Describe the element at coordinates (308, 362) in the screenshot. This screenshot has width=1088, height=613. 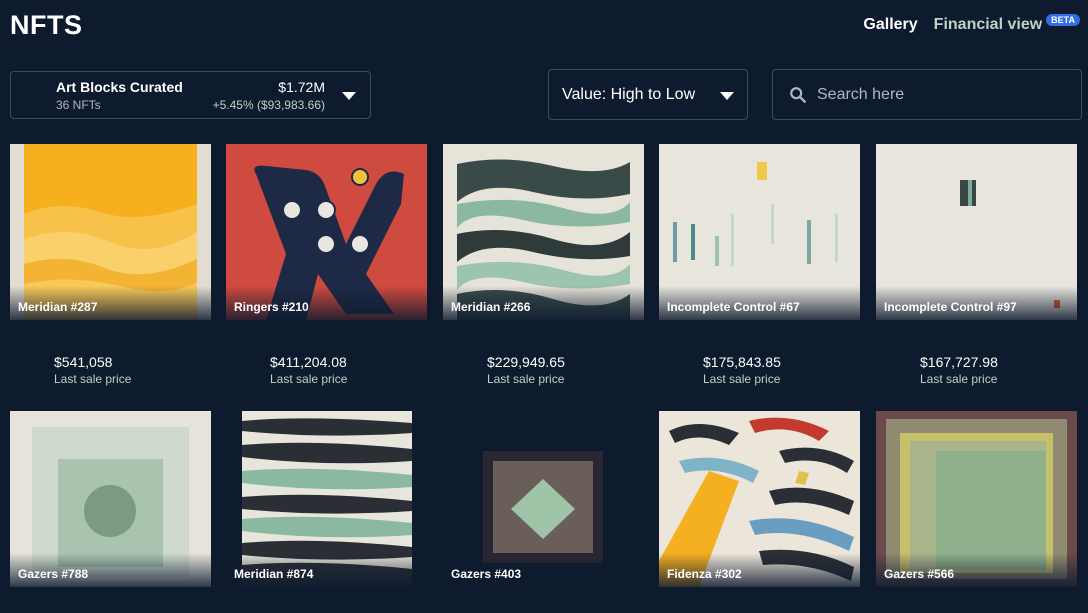
I see `nft-price: $411,204.08` at that location.